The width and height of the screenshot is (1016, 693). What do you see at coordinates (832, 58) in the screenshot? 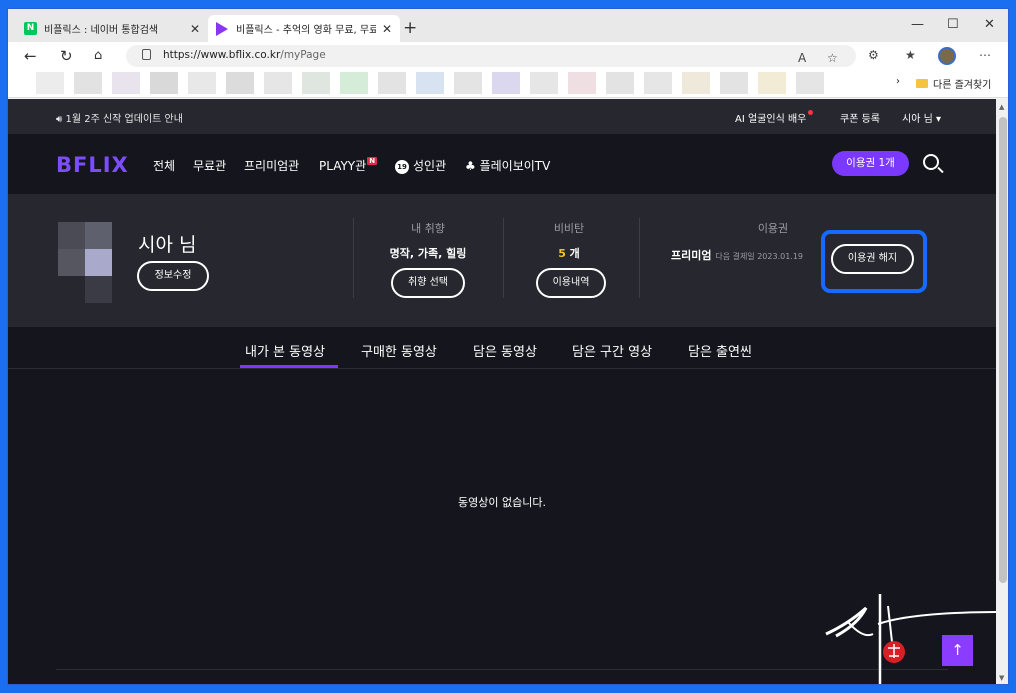
I see `favorite-star-icon: ☆` at bounding box center [832, 58].